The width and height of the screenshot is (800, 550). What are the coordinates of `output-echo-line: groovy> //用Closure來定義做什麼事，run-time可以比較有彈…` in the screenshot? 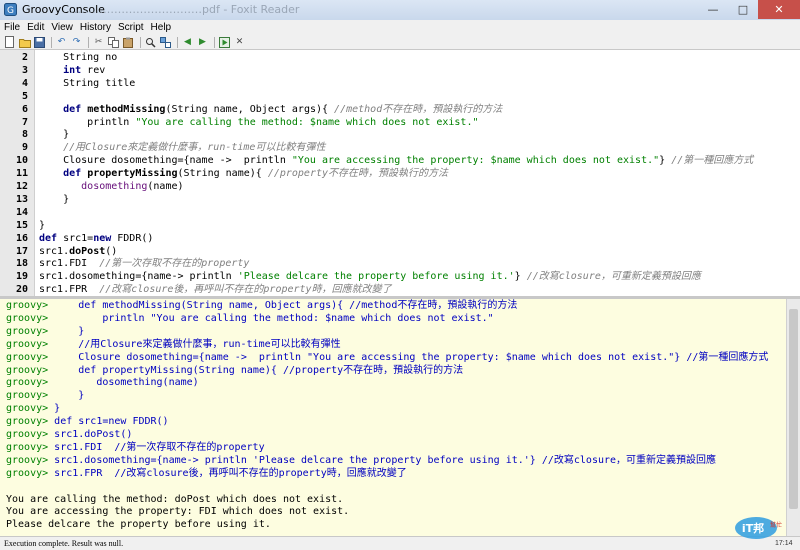 It's located at (173, 344).